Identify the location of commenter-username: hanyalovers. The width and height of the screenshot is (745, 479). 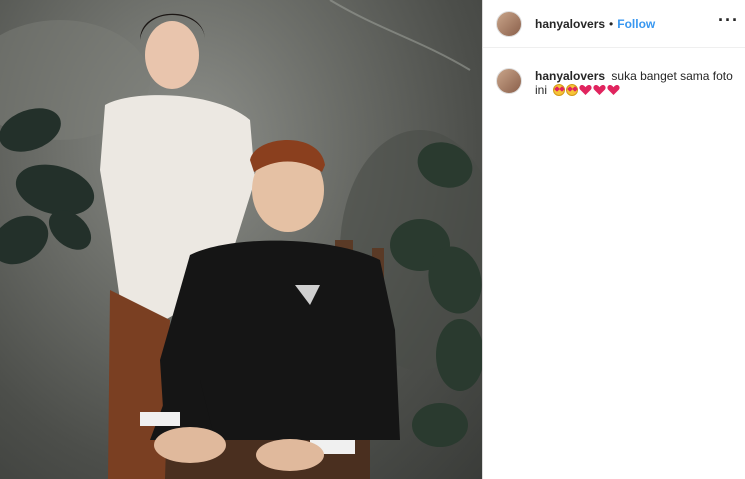
(570, 76).